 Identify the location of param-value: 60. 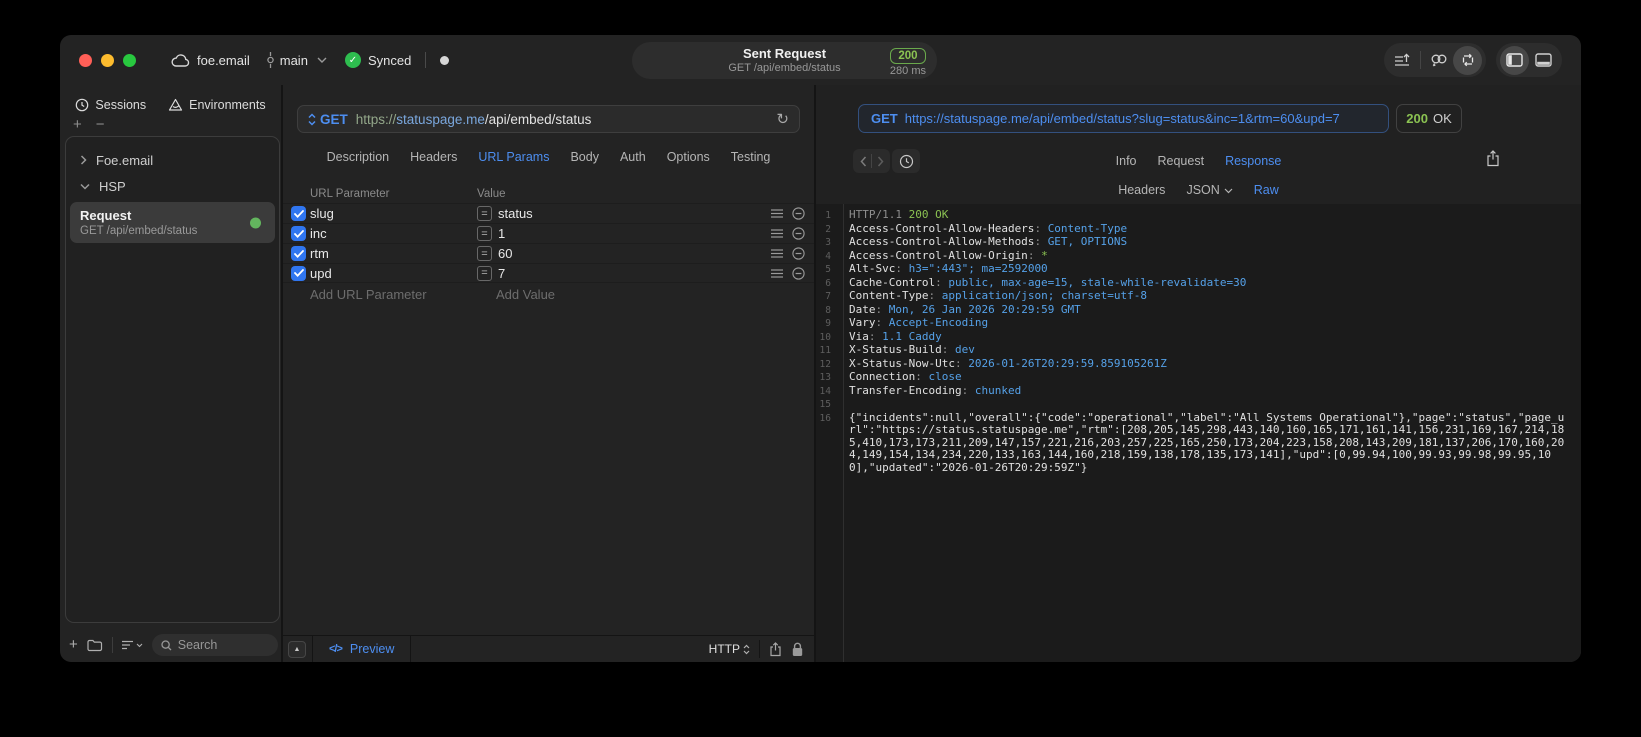
(634, 253).